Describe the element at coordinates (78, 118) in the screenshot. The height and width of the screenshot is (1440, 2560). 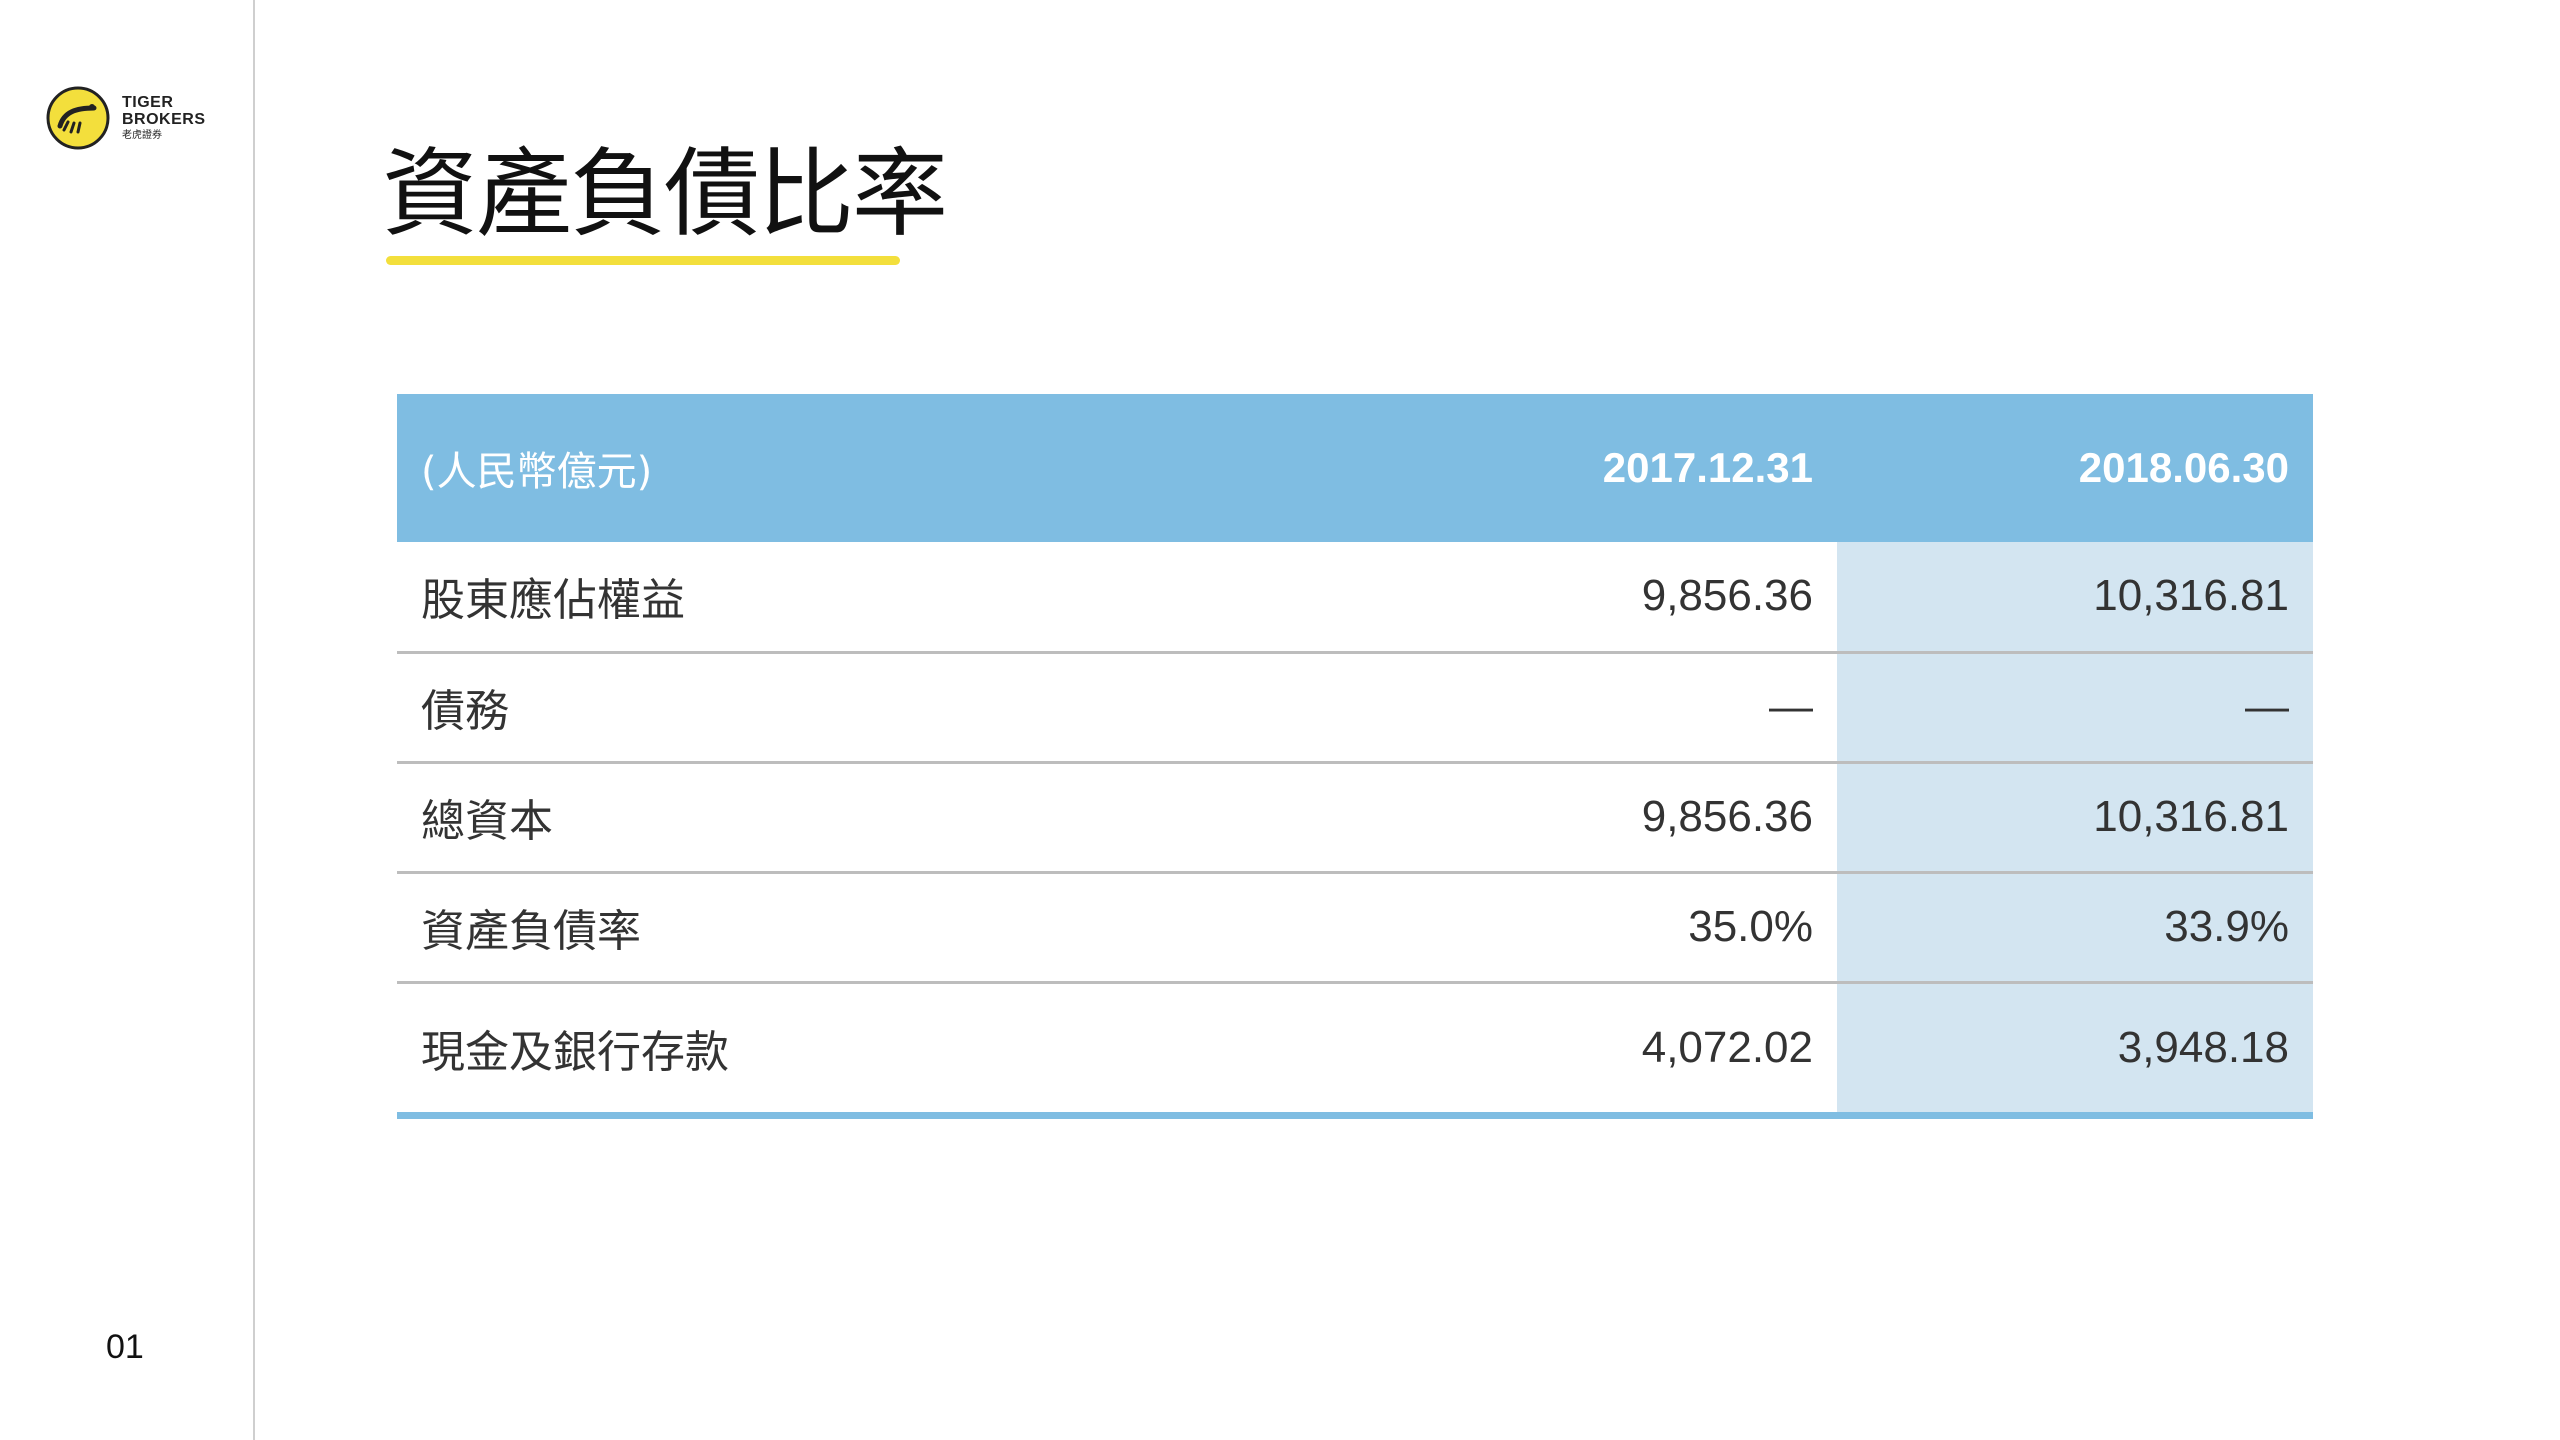
I see `tiger-logo-icon` at that location.